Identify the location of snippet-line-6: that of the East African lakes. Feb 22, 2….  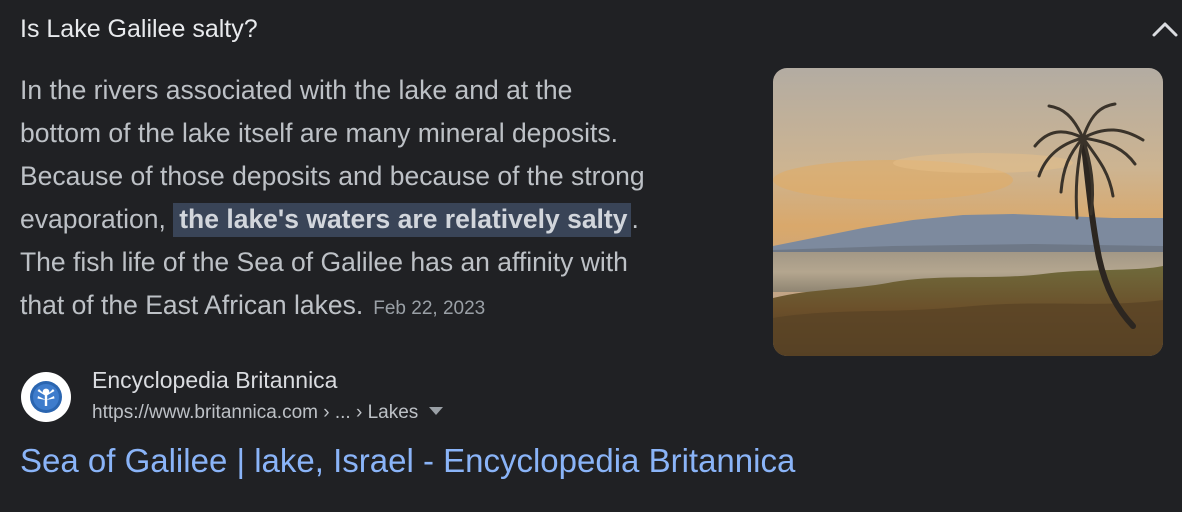
(380, 307).